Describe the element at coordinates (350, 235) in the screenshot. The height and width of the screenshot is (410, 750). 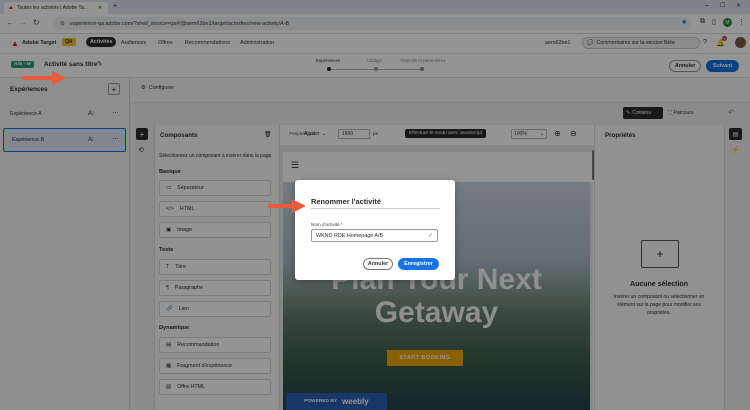
I see `activity-name-value: WKND RDE Homepage A/B` at that location.